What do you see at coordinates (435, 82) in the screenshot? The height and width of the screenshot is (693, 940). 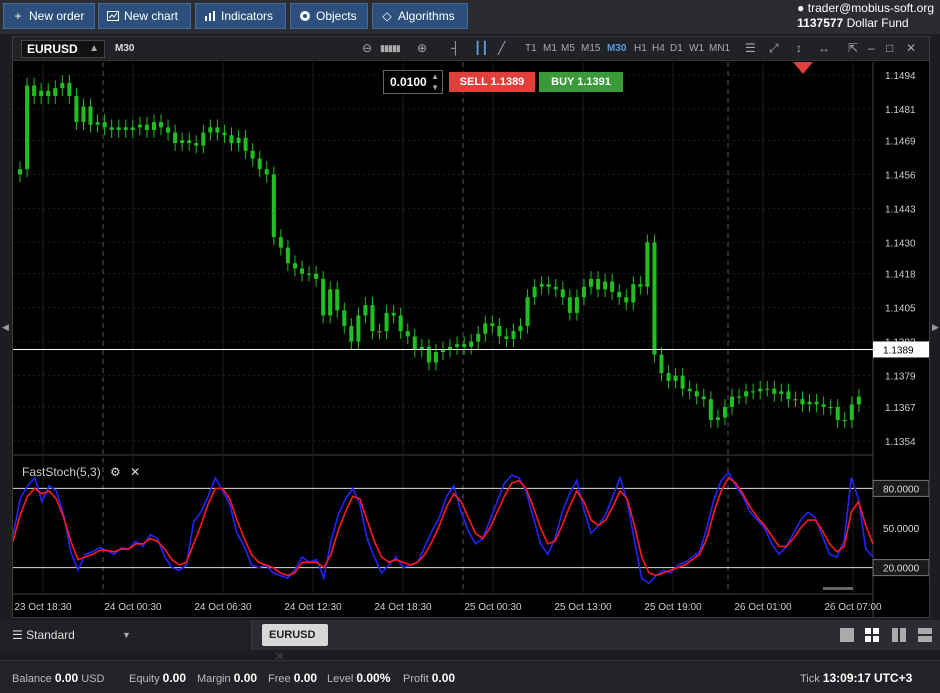 I see `spinner-icon: ▲ ▼` at bounding box center [435, 82].